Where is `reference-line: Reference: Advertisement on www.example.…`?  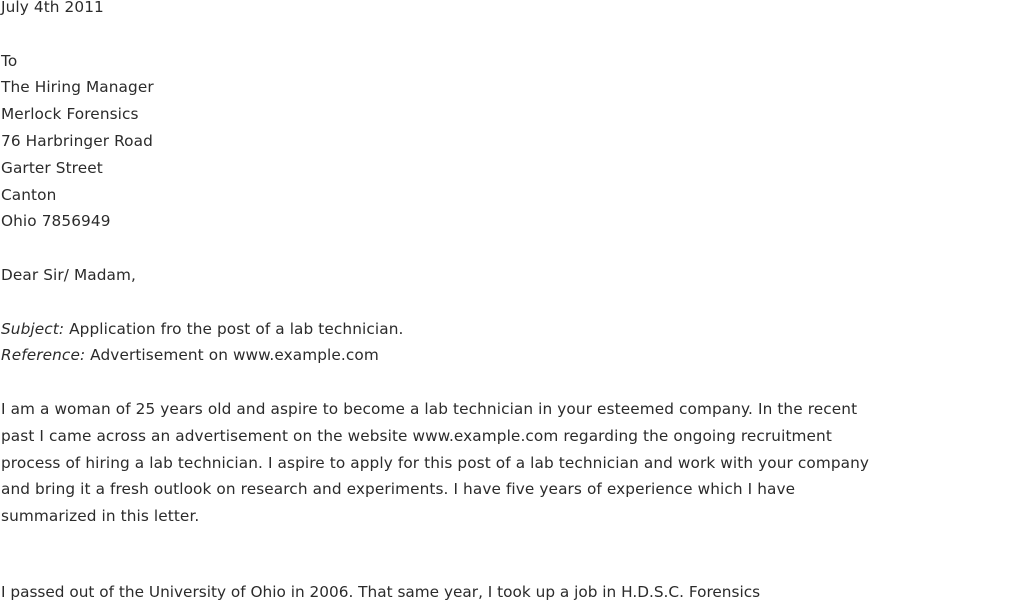
reference-line: Reference: Advertisement on www.example.… is located at coordinates (511, 355).